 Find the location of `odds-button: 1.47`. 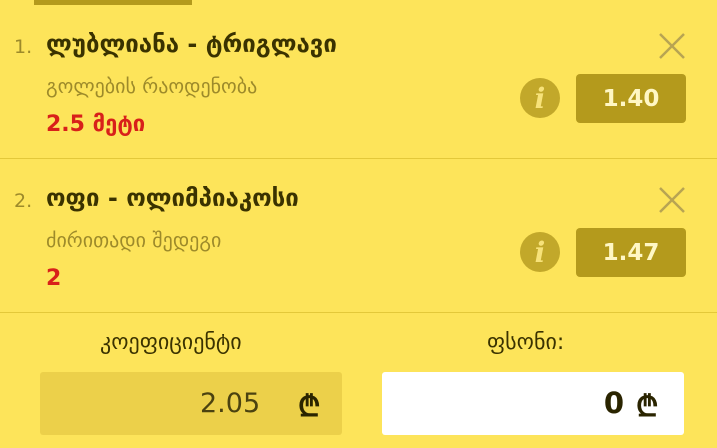

odds-button: 1.47 is located at coordinates (631, 252).